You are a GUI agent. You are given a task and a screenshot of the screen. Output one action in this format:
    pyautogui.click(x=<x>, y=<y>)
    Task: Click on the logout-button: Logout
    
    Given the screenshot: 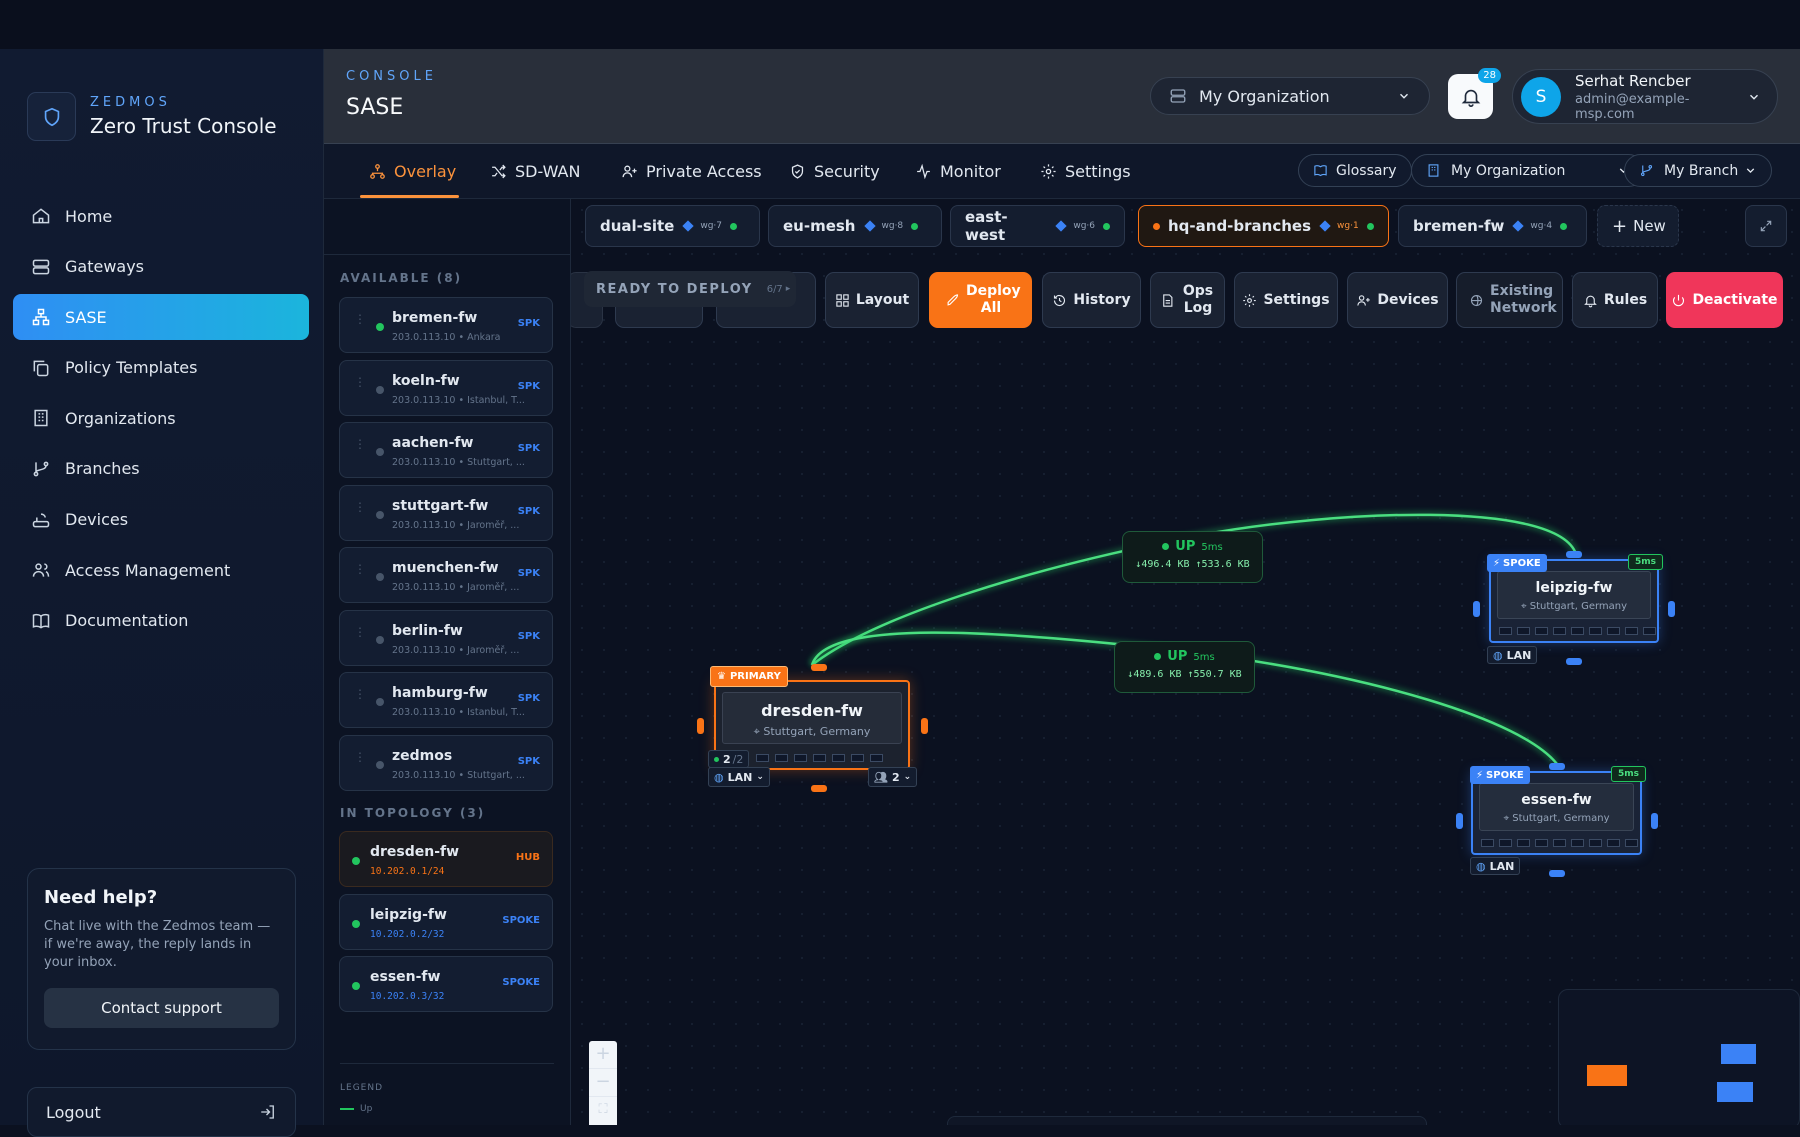 What is the action you would take?
    pyautogui.click(x=161, y=1112)
    